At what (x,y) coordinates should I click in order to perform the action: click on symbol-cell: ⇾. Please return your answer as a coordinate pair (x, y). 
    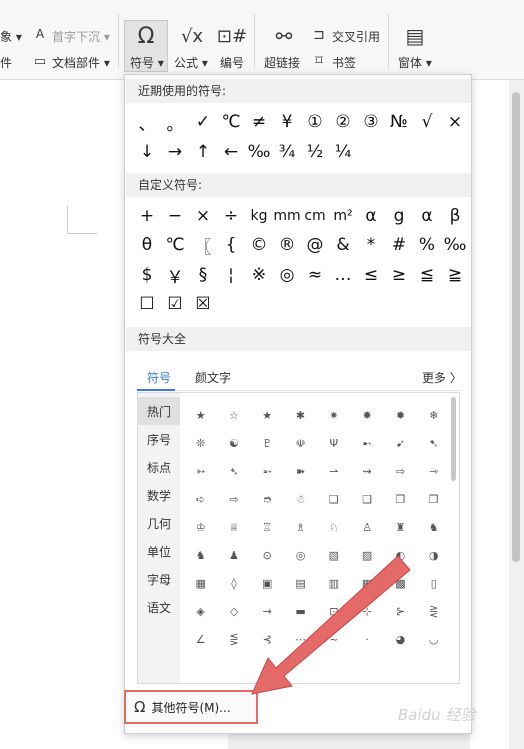
    Looking at the image, I should click on (433, 471).